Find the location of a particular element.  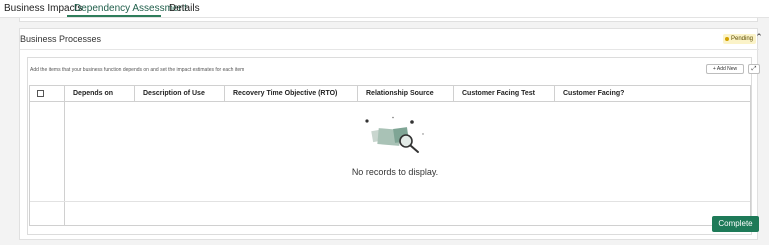

column-header-customer-facing: Customer Facing? is located at coordinates (652, 94).